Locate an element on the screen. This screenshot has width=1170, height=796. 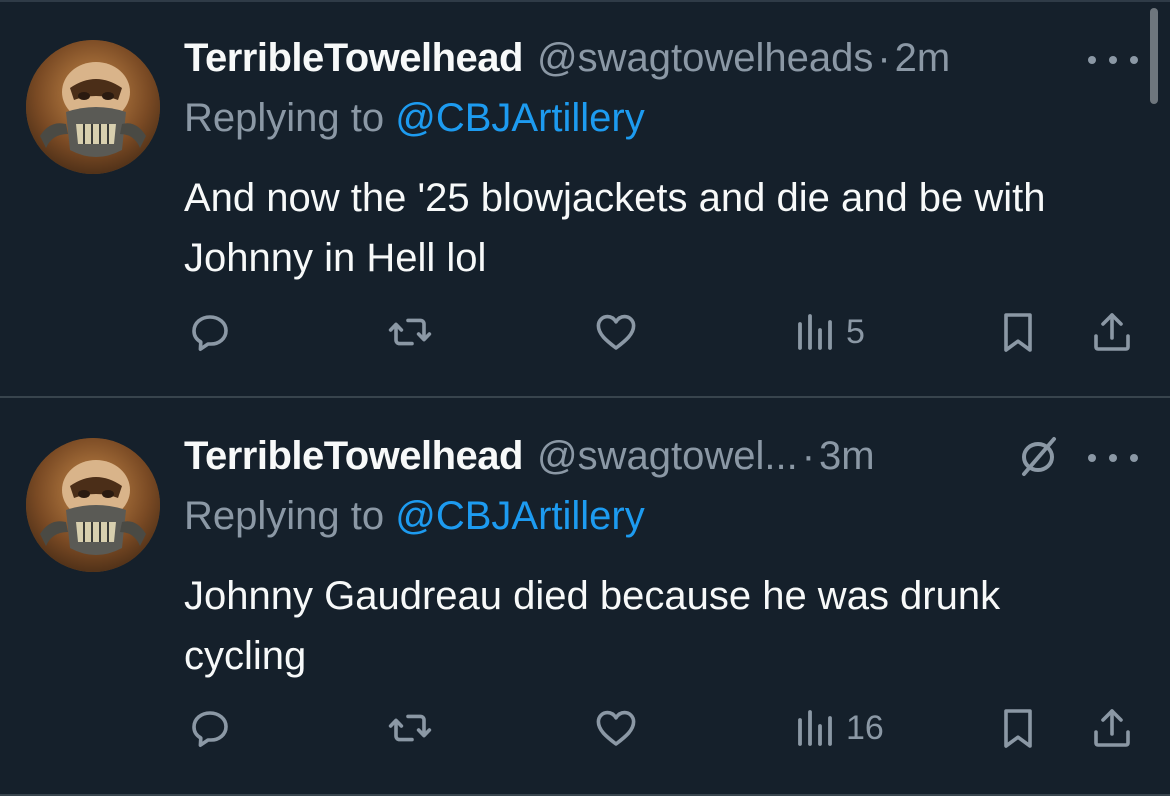
scrollbar is located at coordinates (1154, 56).